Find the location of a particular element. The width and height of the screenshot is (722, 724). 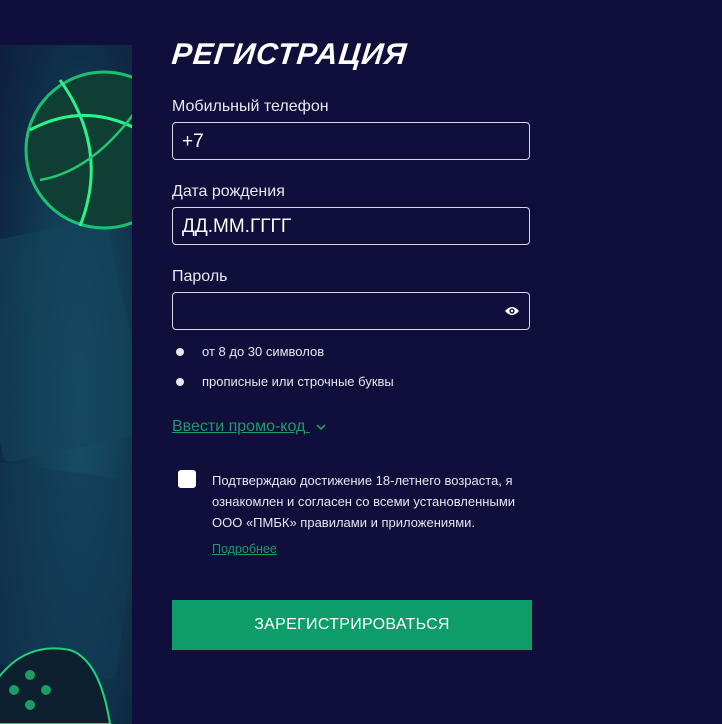

page-title: РЕГИСТРАЦИЯ is located at coordinates (289, 54).